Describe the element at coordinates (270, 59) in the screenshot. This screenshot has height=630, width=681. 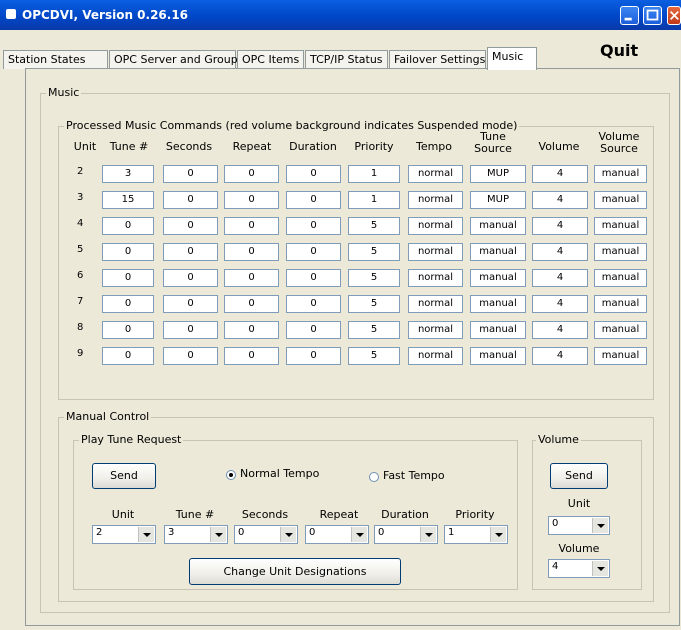
I see `tab-opc-items: OPC Items` at that location.